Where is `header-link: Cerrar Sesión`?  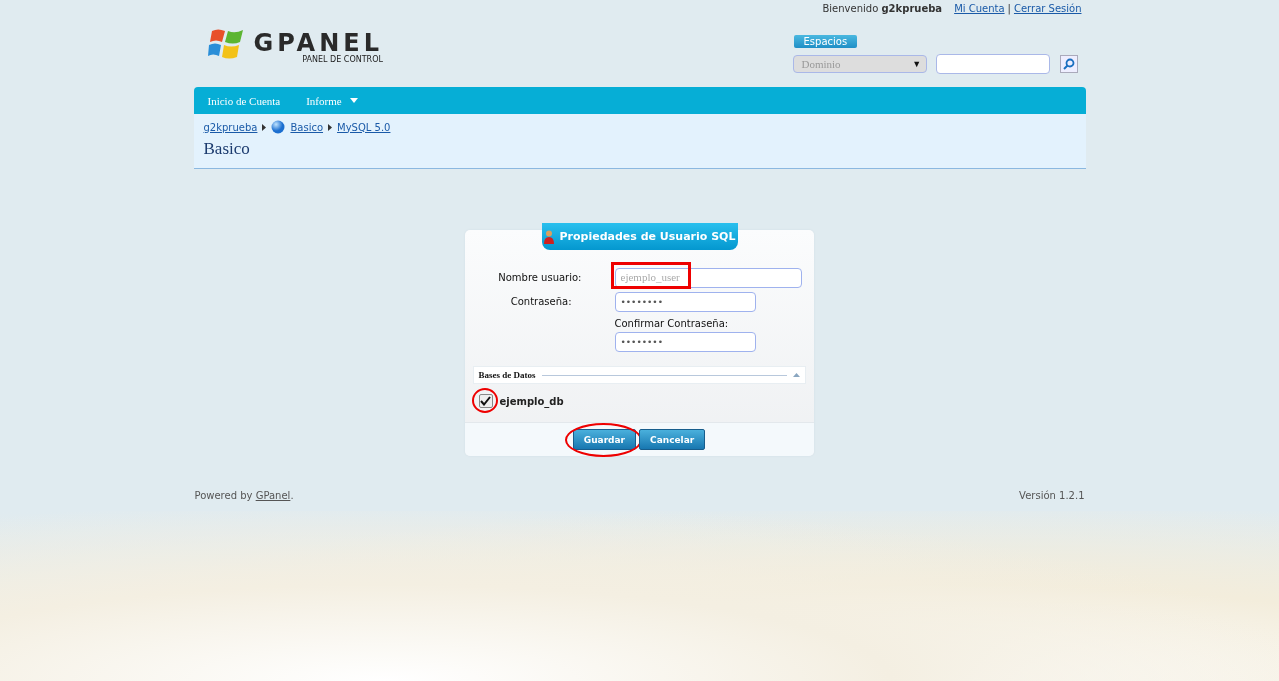
header-link: Cerrar Sesión is located at coordinates (1047, 10).